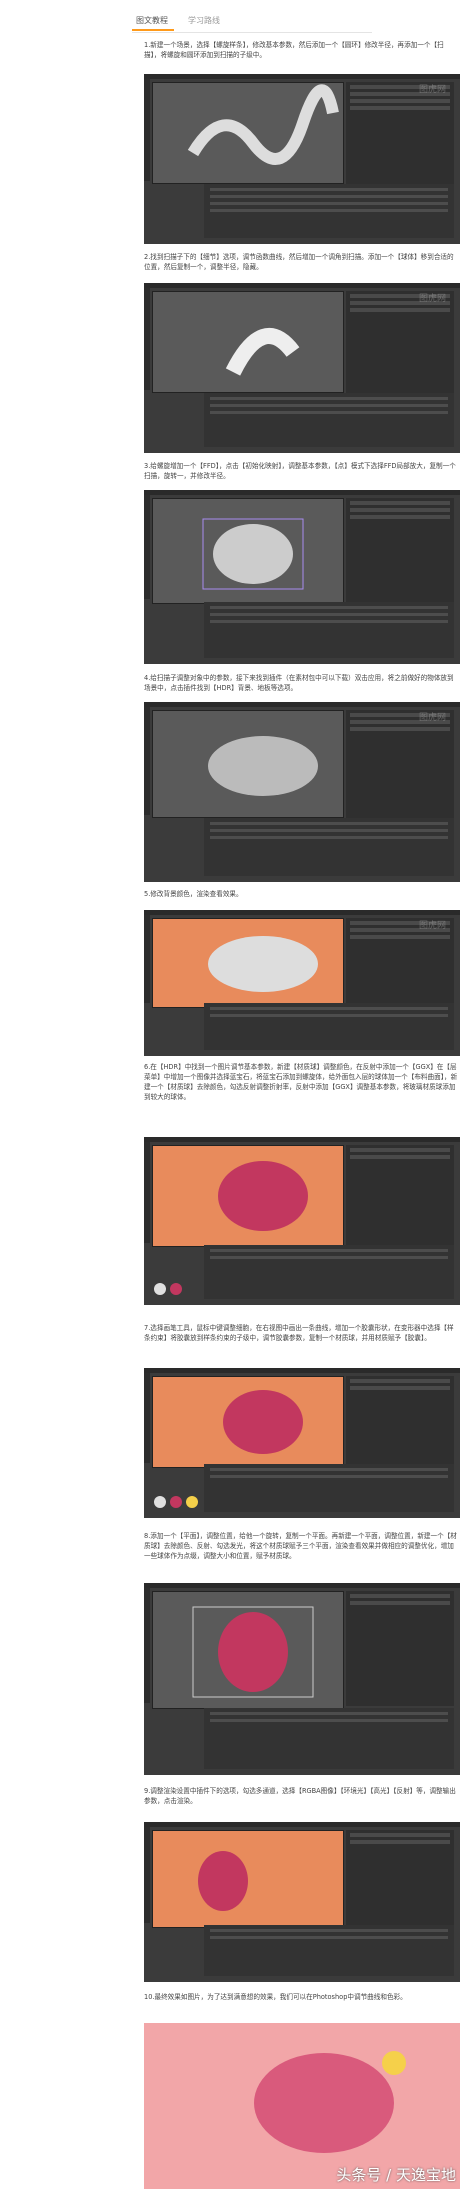  Describe the element at coordinates (302, 983) in the screenshot. I see `c4d-screenshot-5: 图虎网` at that location.